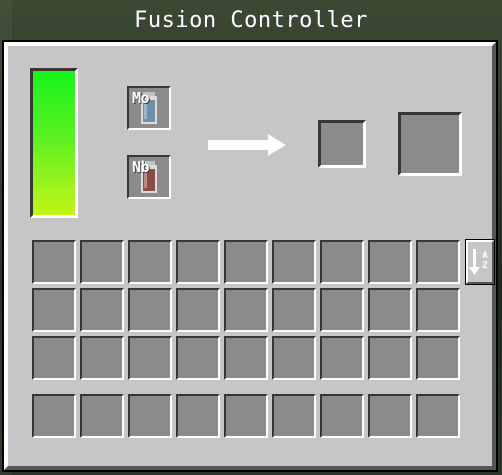 The height and width of the screenshot is (475, 502). Describe the element at coordinates (141, 98) in the screenshot. I see `input-slot-1-label: Mo` at that location.